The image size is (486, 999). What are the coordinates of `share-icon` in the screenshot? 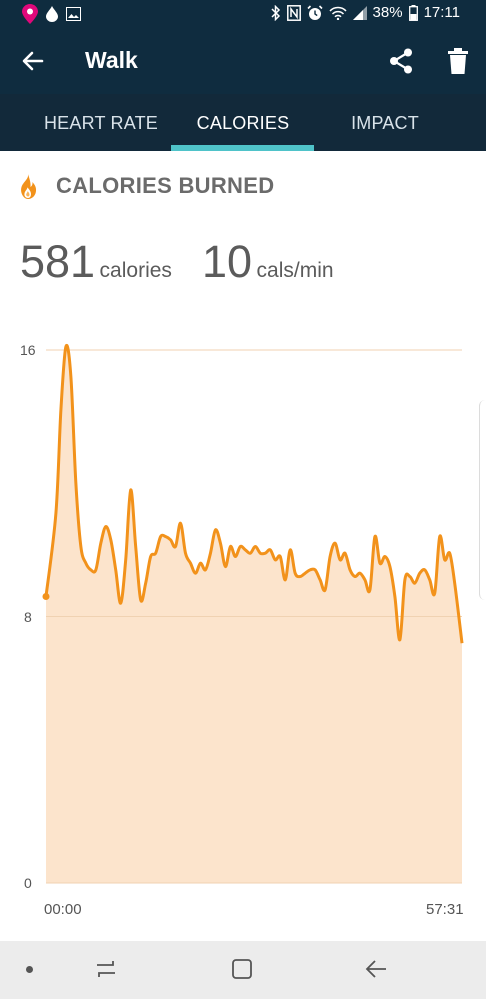 It's located at (401, 61).